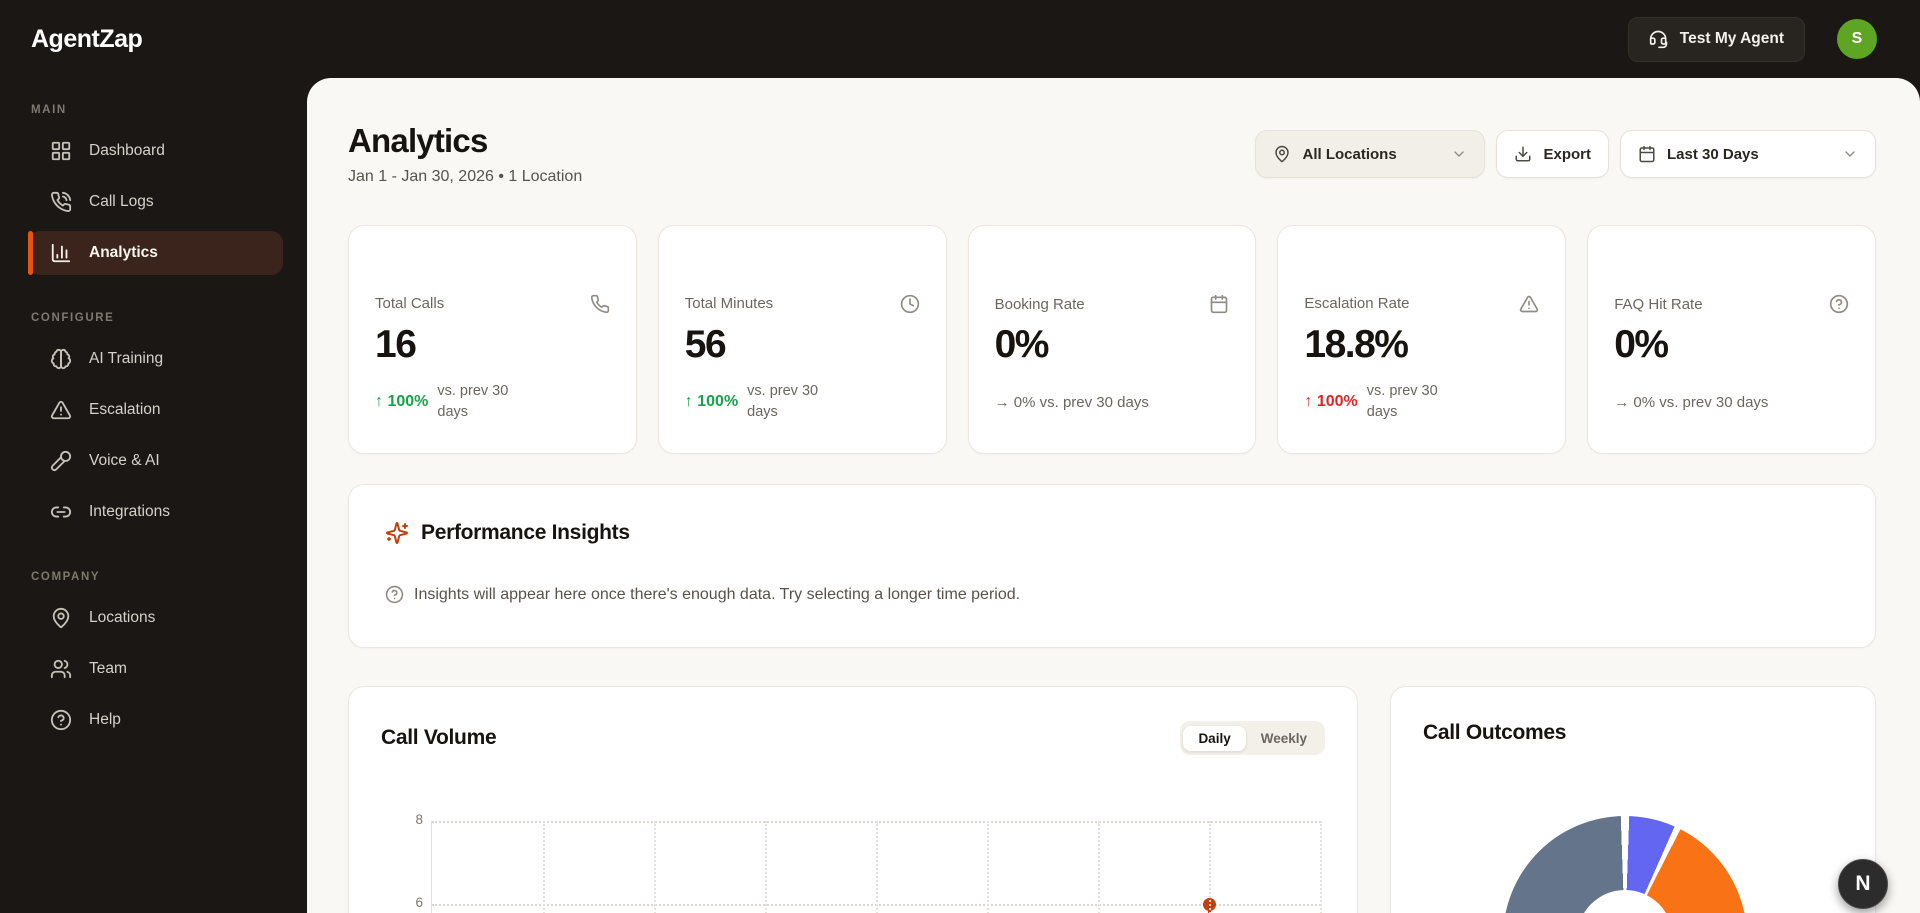  Describe the element at coordinates (124, 460) in the screenshot. I see `sidebar-item-label: Voice & AI` at that location.